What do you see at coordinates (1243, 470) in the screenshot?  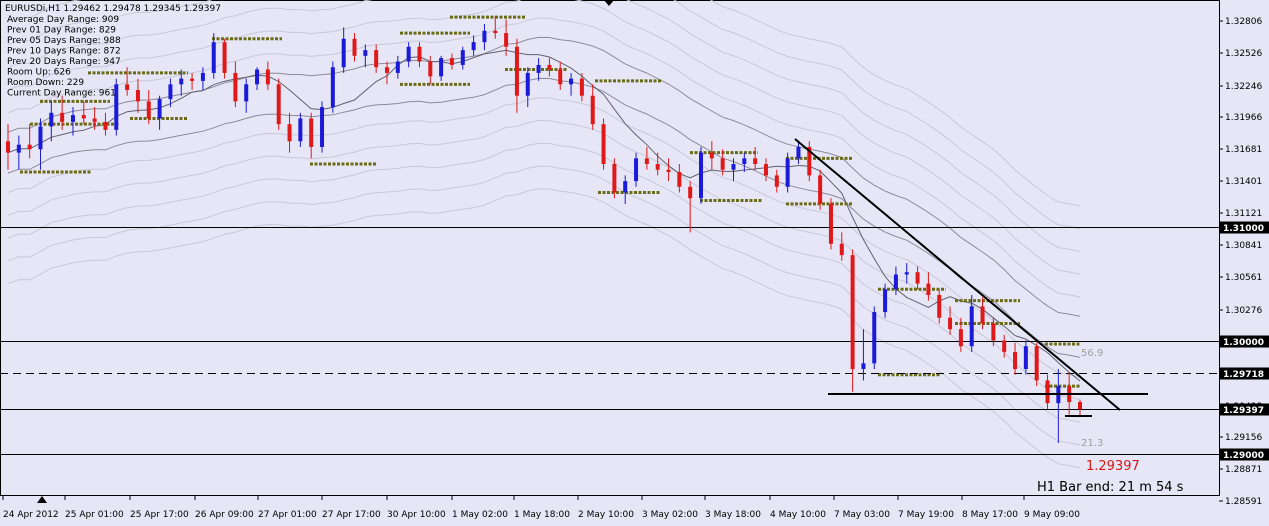 I see `y-tick-label: 1.28871` at bounding box center [1243, 470].